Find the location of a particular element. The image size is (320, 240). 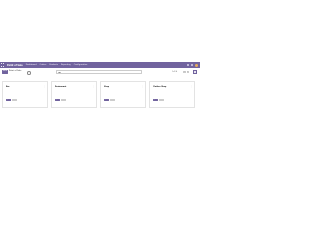

app-brand: Point of Sale is located at coordinates (15, 65).